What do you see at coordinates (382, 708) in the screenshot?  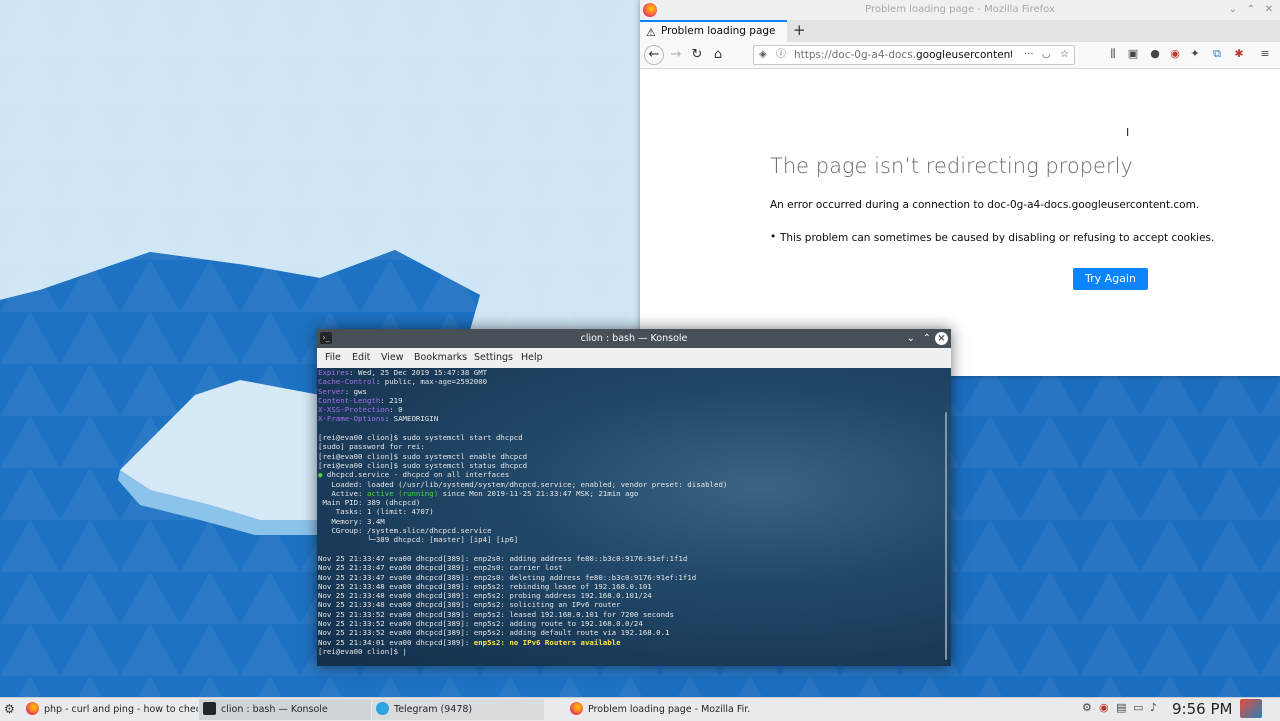 I see `telegram-icon` at bounding box center [382, 708].